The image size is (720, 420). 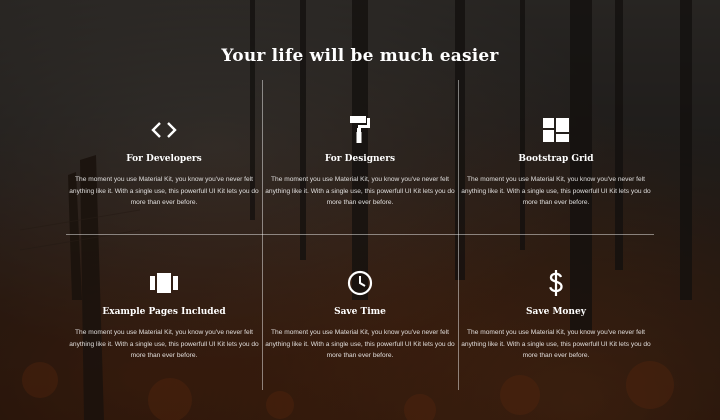 What do you see at coordinates (164, 130) in the screenshot?
I see `code-icon` at bounding box center [164, 130].